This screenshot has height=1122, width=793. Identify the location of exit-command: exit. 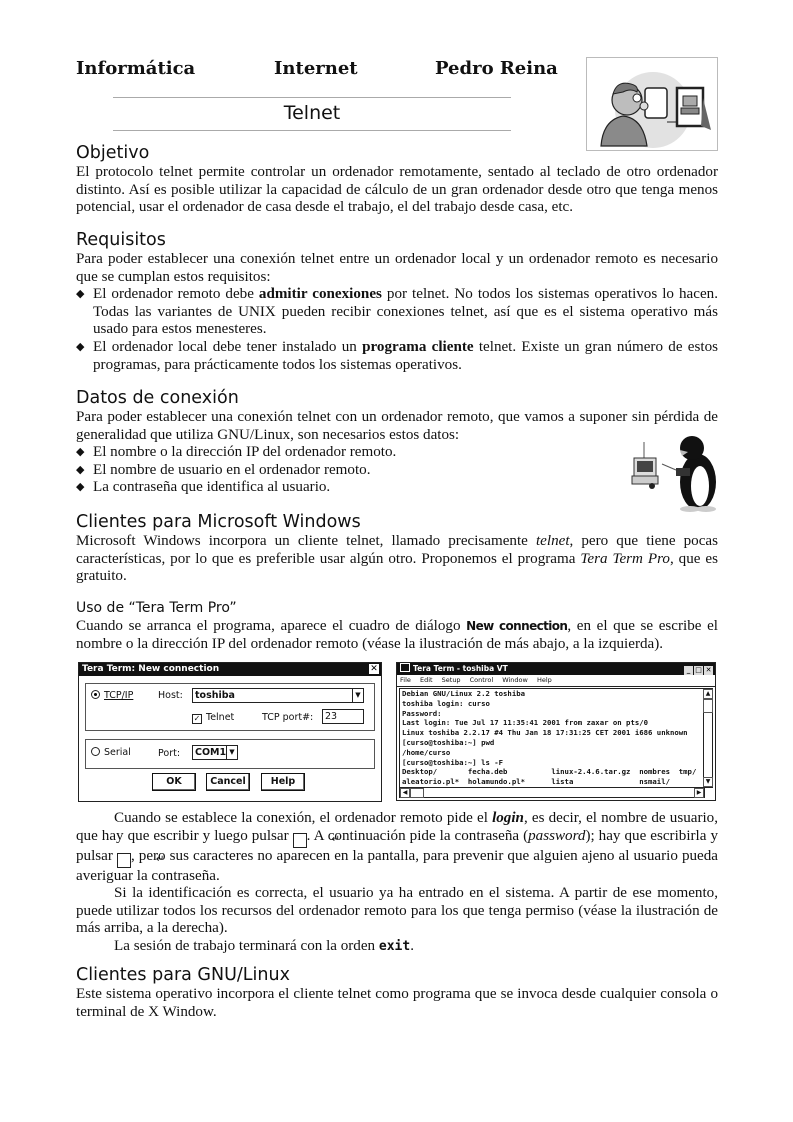
(394, 946).